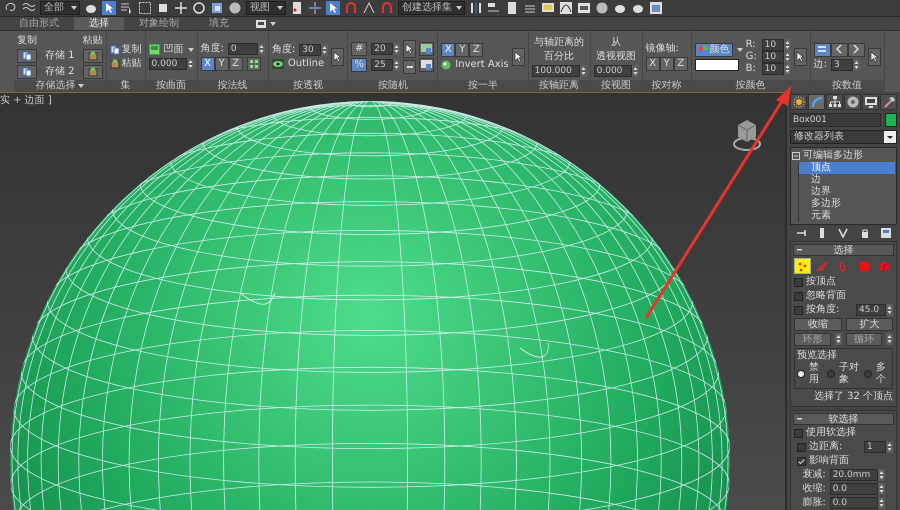  I want to click on number-field: 3, so click(842, 64).